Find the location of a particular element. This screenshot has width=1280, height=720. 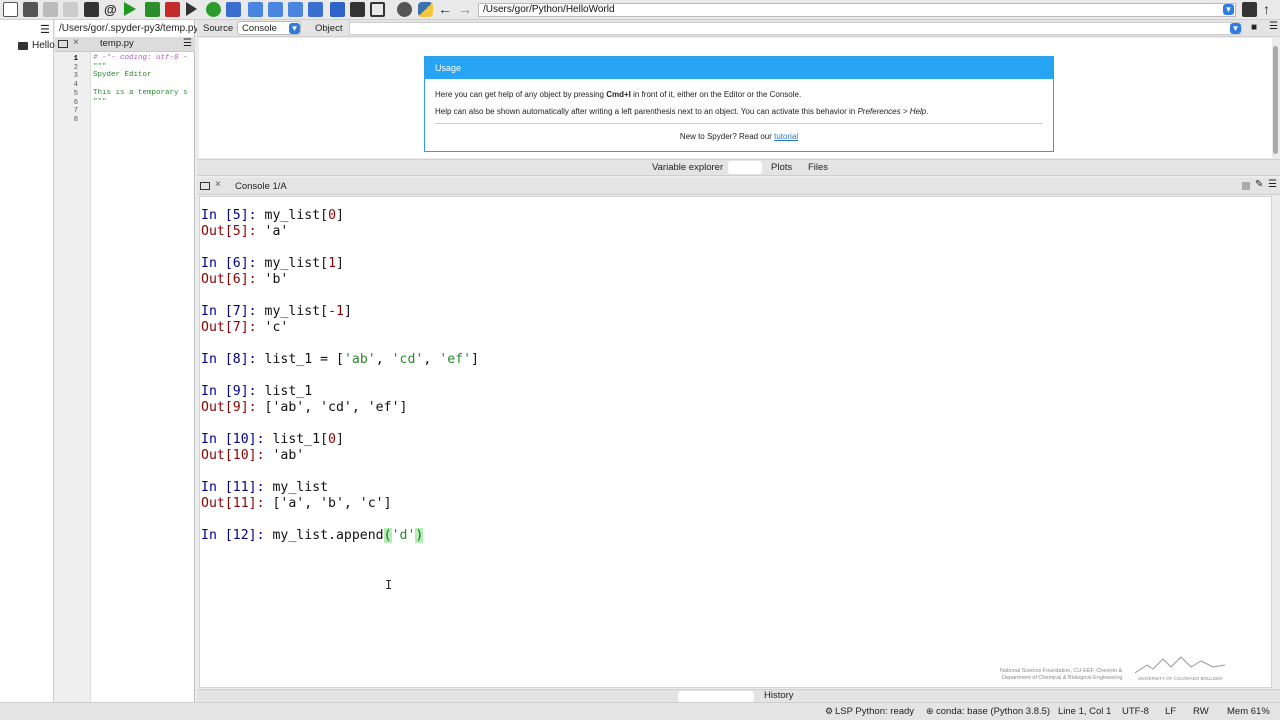

conda-icon: ⊕ is located at coordinates (930, 711).